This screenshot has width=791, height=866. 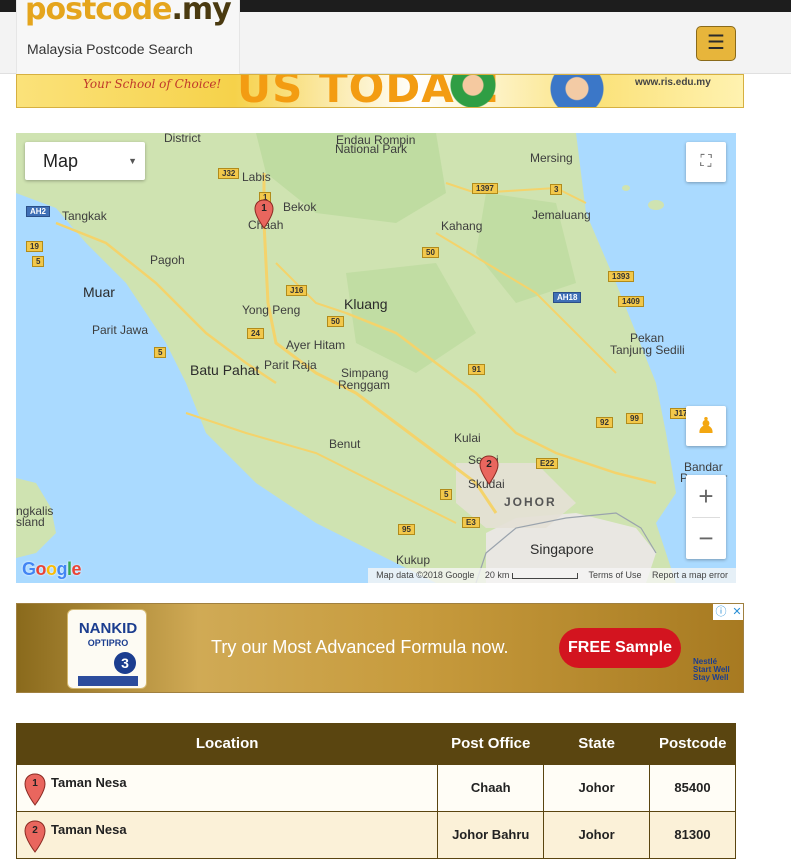 I want to click on table-header-row: Location Post Office State Postcode, so click(x=375, y=743).